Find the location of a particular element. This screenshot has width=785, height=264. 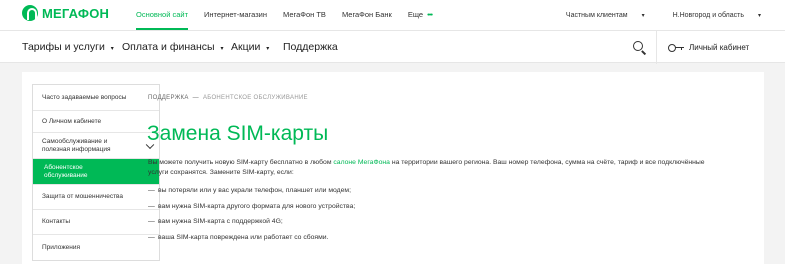

divider is located at coordinates (656, 47).